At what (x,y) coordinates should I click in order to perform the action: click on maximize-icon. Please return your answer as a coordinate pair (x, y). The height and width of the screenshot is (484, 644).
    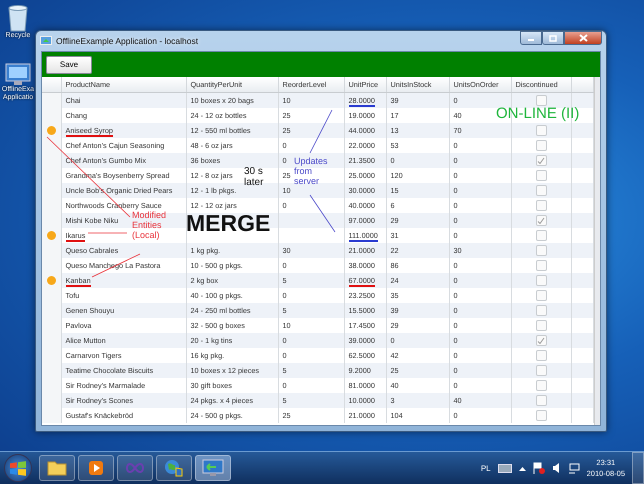
    Looking at the image, I should click on (553, 38).